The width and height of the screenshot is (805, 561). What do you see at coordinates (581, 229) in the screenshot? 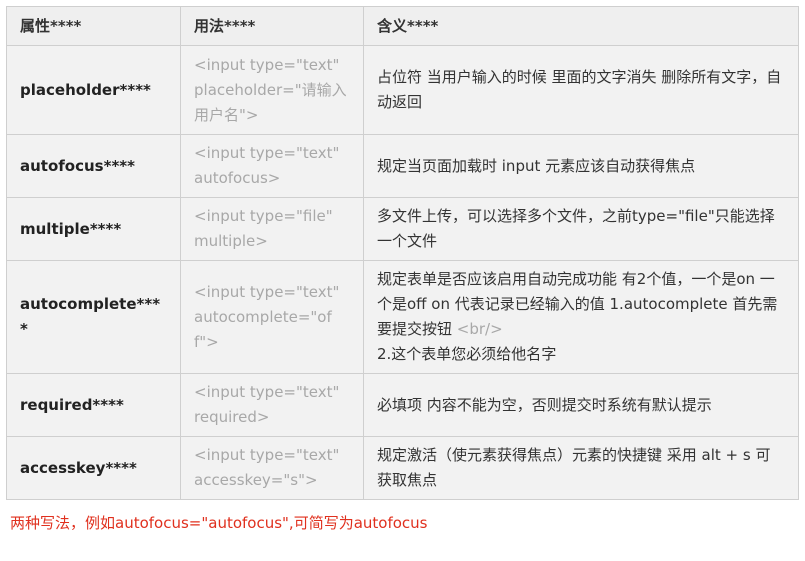
I see `attribute-meaning: 多文件上传，可以选择多个文件，之前type="file"只能选择一个文件` at bounding box center [581, 229].